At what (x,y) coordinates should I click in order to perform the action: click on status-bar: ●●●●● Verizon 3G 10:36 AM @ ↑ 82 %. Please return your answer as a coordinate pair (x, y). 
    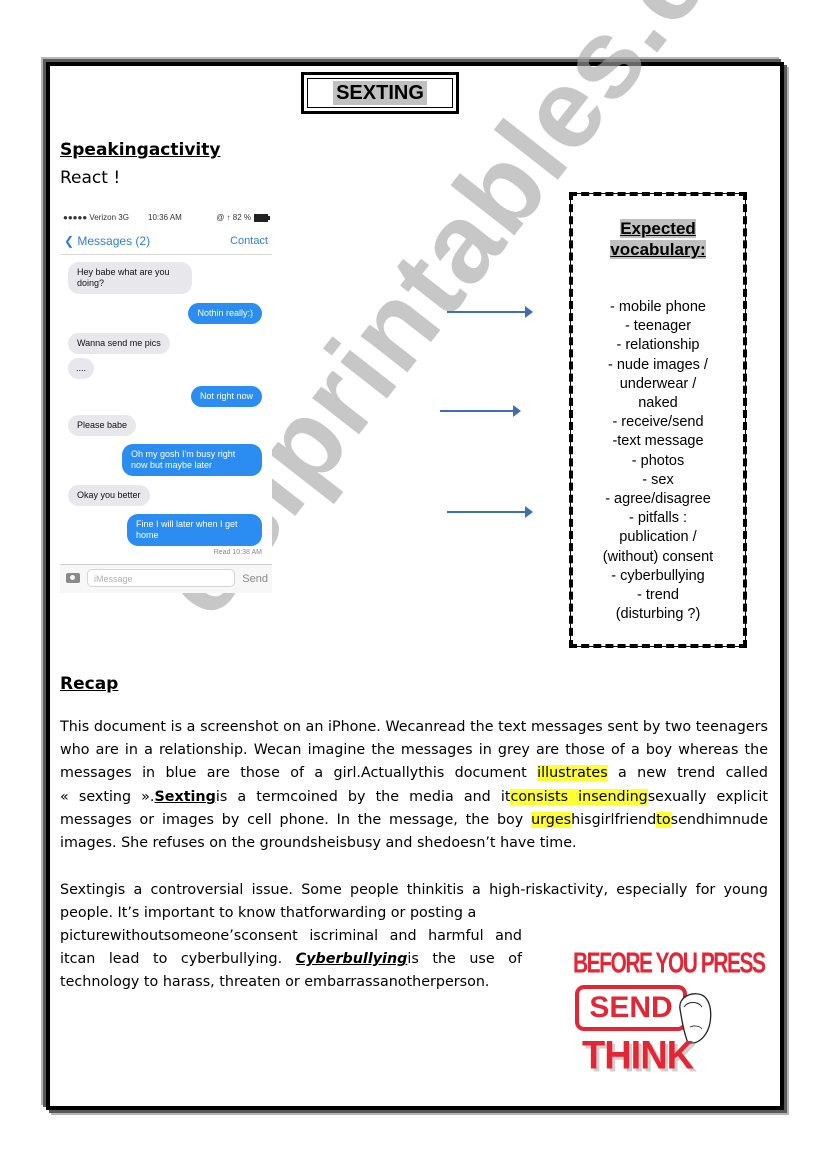
    Looking at the image, I should click on (166, 219).